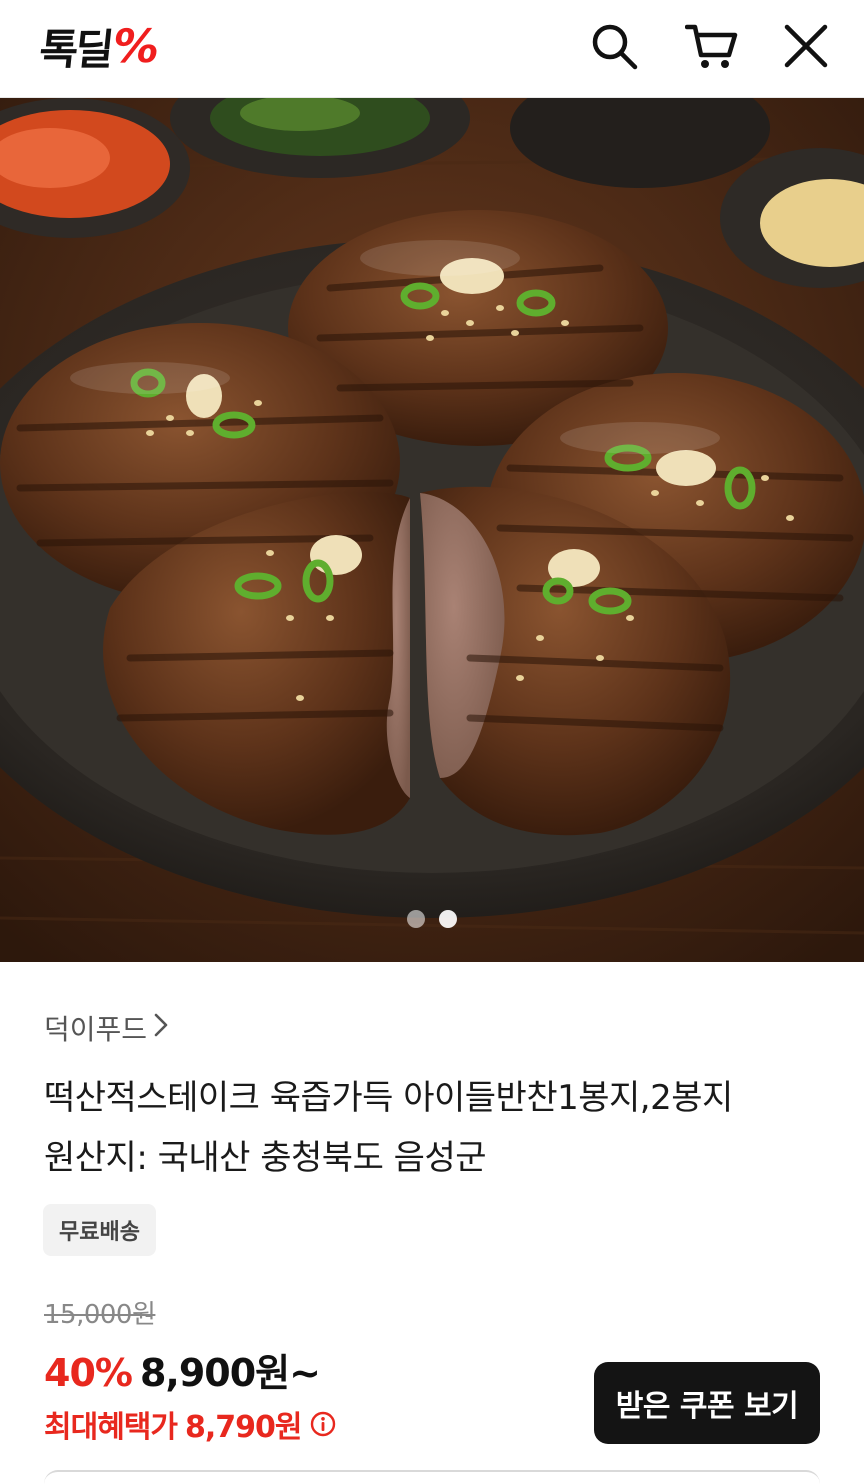 This screenshot has width=864, height=1484. I want to click on max-benefit-row: 최대혜택가 8,790원, so click(190, 1424).